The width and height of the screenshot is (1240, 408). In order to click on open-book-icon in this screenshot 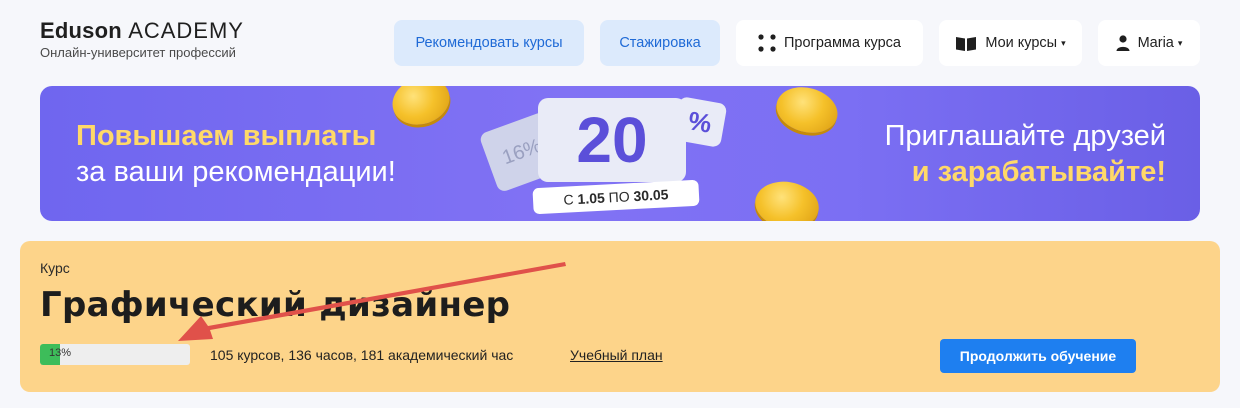, I will do `click(966, 44)`.